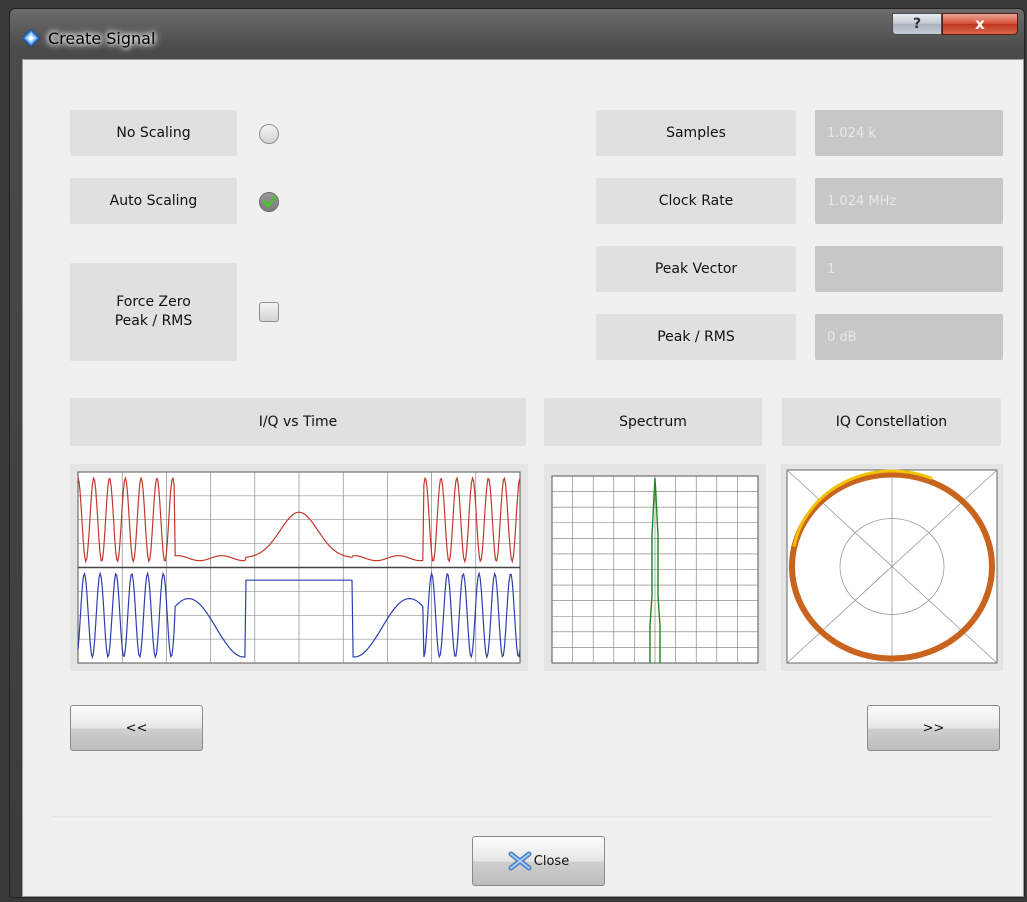 This screenshot has width=1027, height=902. I want to click on footer-separator, so click(523, 818).